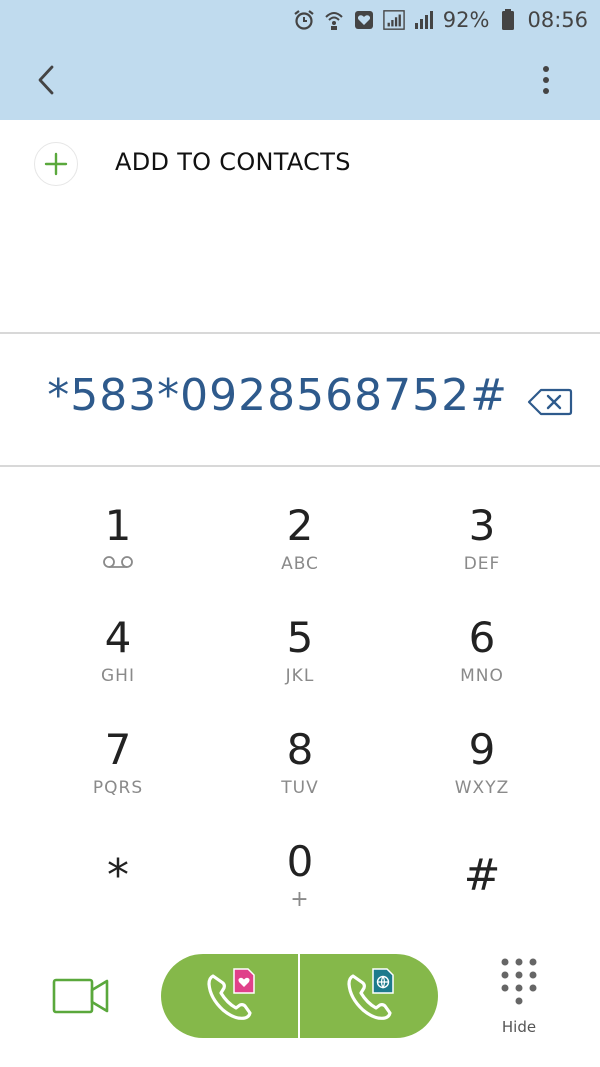 The width and height of the screenshot is (600, 1067). I want to click on alarm-icon, so click(304, 20).